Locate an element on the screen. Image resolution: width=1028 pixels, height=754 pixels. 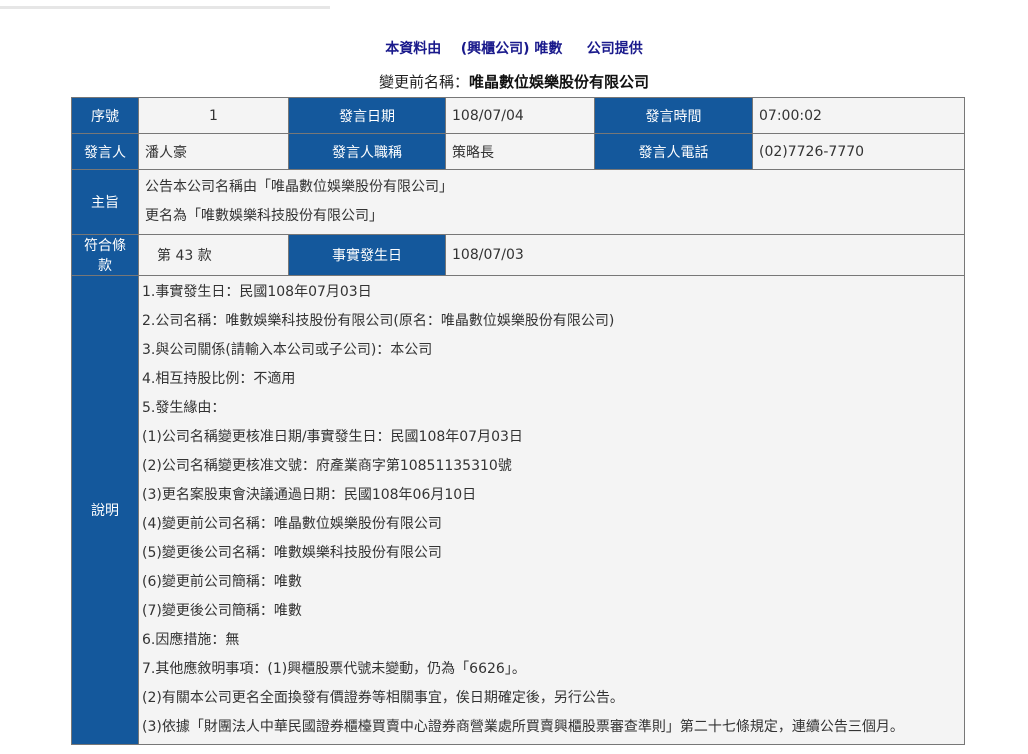
description-line: 1.事實發生日：民國108年07月03日 is located at coordinates (257, 292).